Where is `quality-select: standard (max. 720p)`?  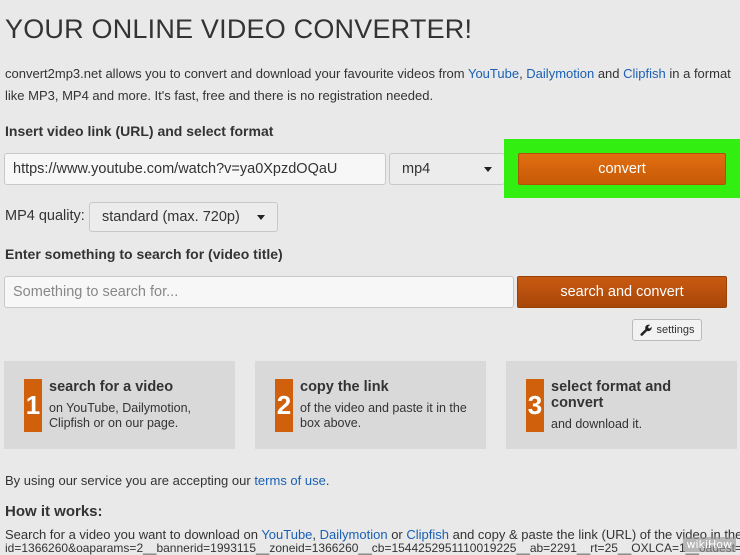
quality-select: standard (max. 720p) is located at coordinates (183, 217).